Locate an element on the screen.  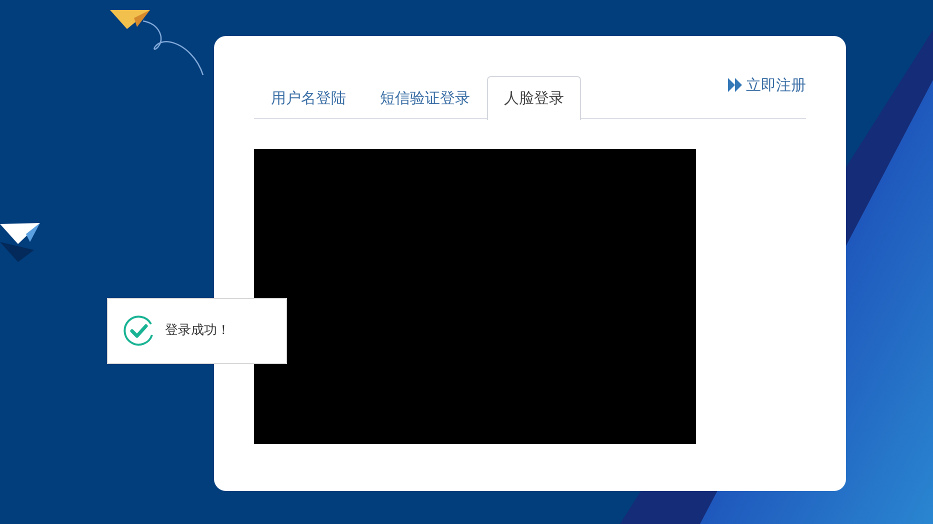
login-tab: 用户名登陆 is located at coordinates (308, 98).